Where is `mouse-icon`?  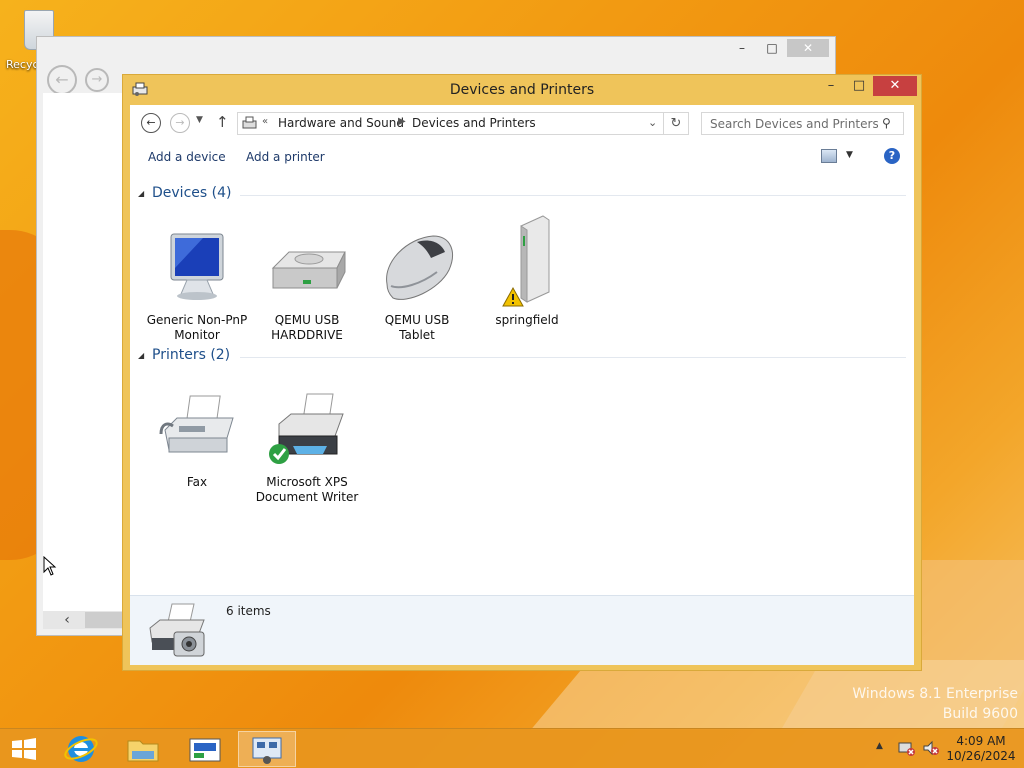 mouse-icon is located at coordinates (419, 267).